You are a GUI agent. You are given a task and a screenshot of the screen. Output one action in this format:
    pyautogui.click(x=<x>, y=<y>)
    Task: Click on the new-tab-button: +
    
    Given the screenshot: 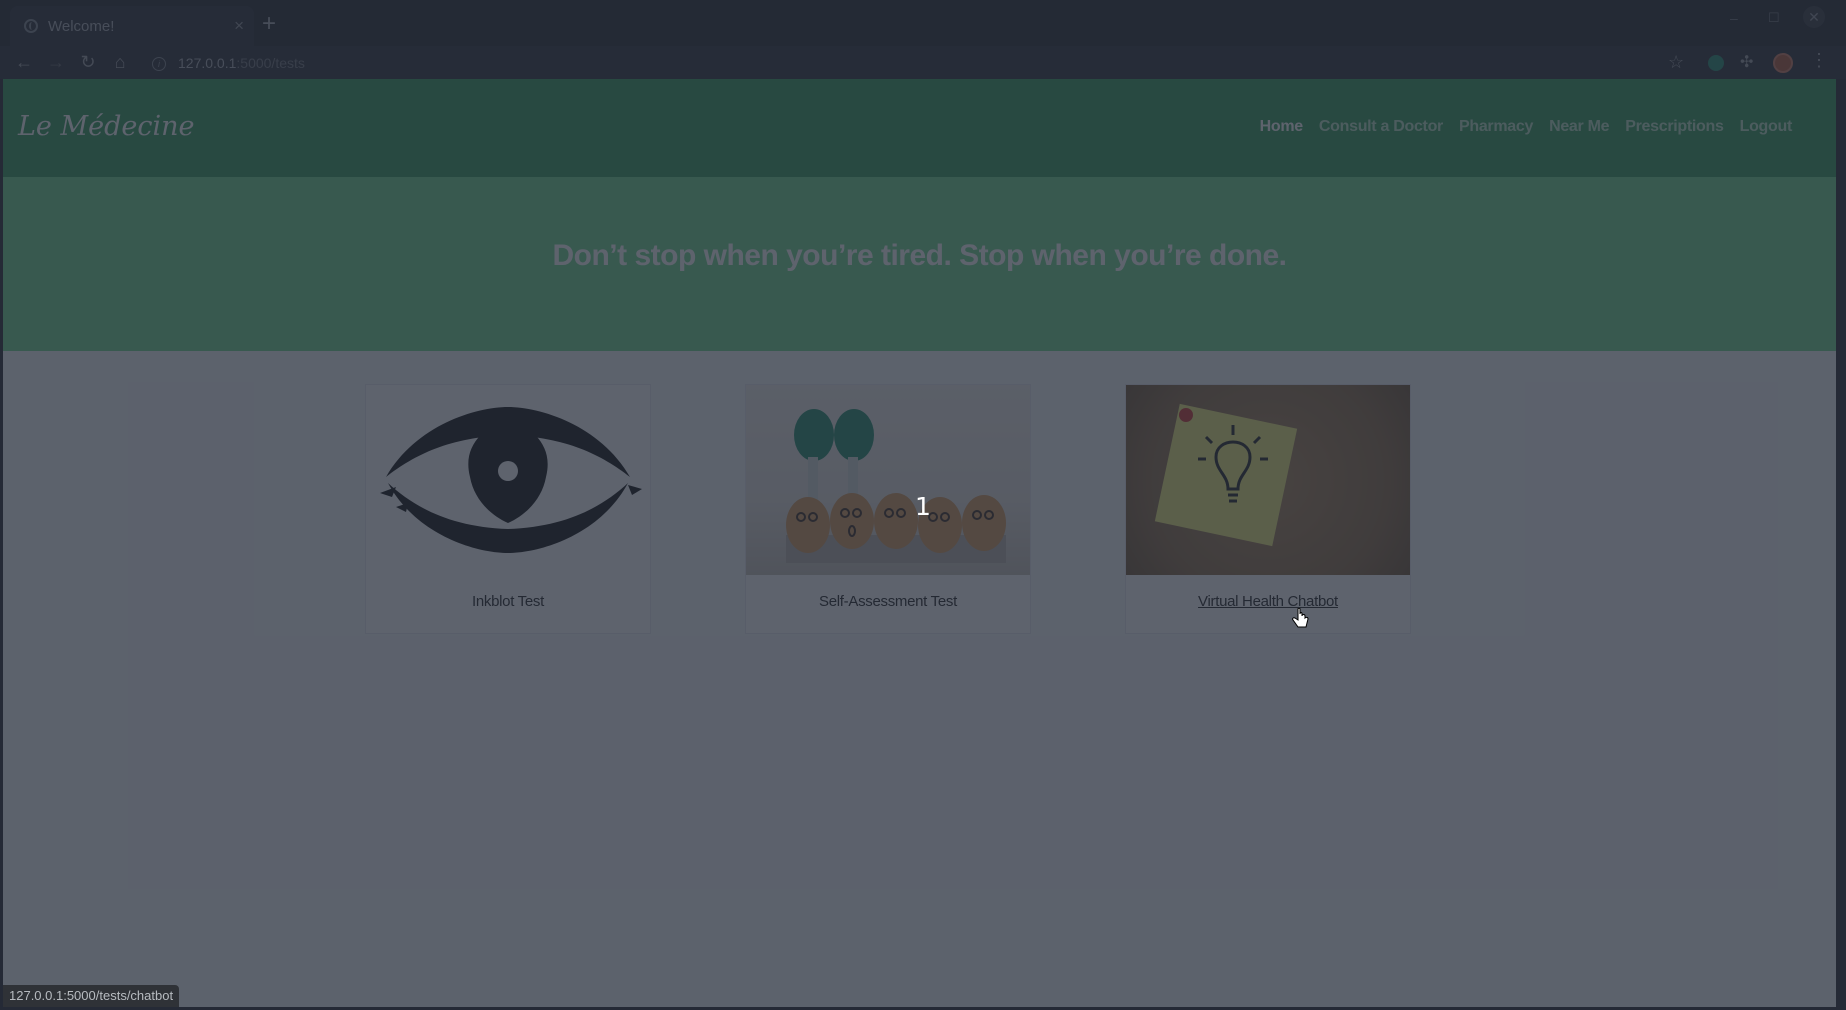 What is the action you would take?
    pyautogui.click(x=269, y=24)
    